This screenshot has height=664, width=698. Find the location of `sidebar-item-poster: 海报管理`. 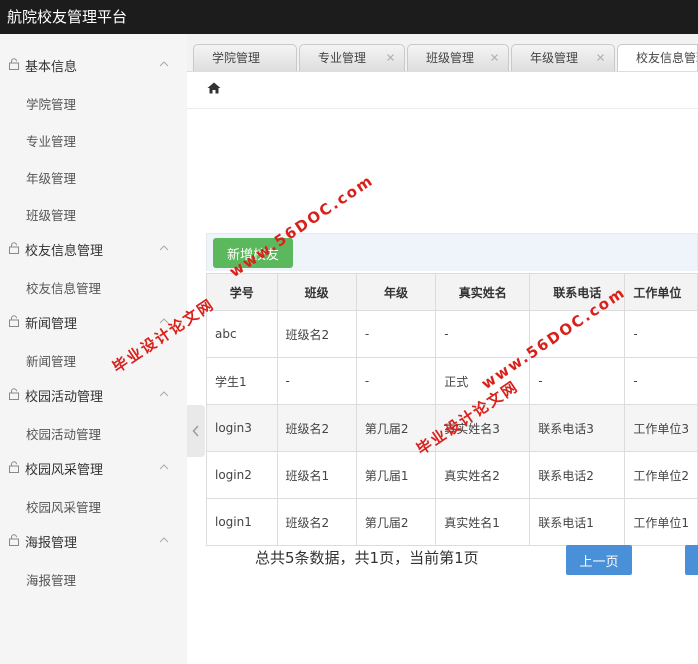

sidebar-item-poster: 海报管理 is located at coordinates (51, 579).